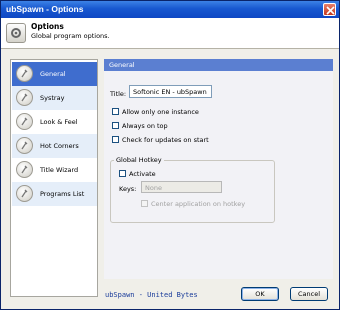 The height and width of the screenshot is (310, 340). What do you see at coordinates (142, 174) in the screenshot?
I see `activate-hotkey-label: Activate` at bounding box center [142, 174].